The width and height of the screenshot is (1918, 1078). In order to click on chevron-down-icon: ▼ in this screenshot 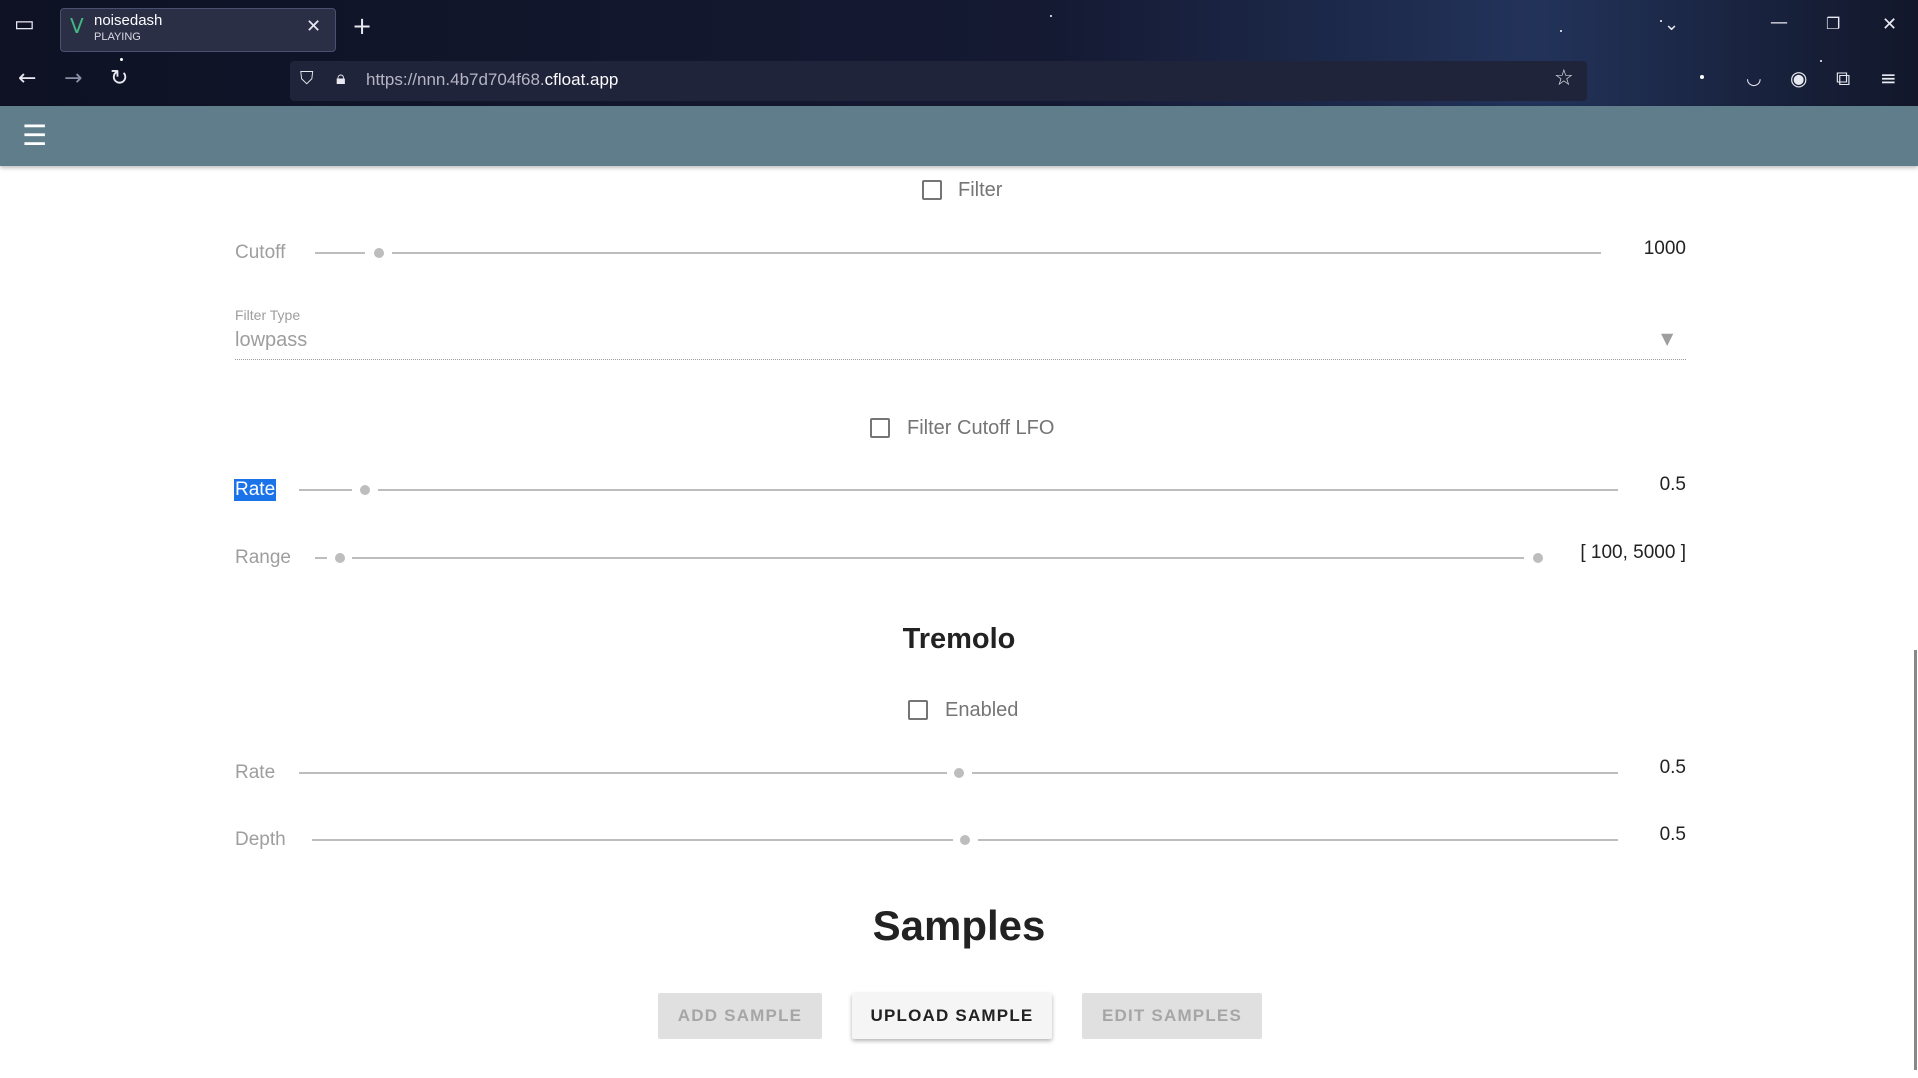, I will do `click(1667, 339)`.